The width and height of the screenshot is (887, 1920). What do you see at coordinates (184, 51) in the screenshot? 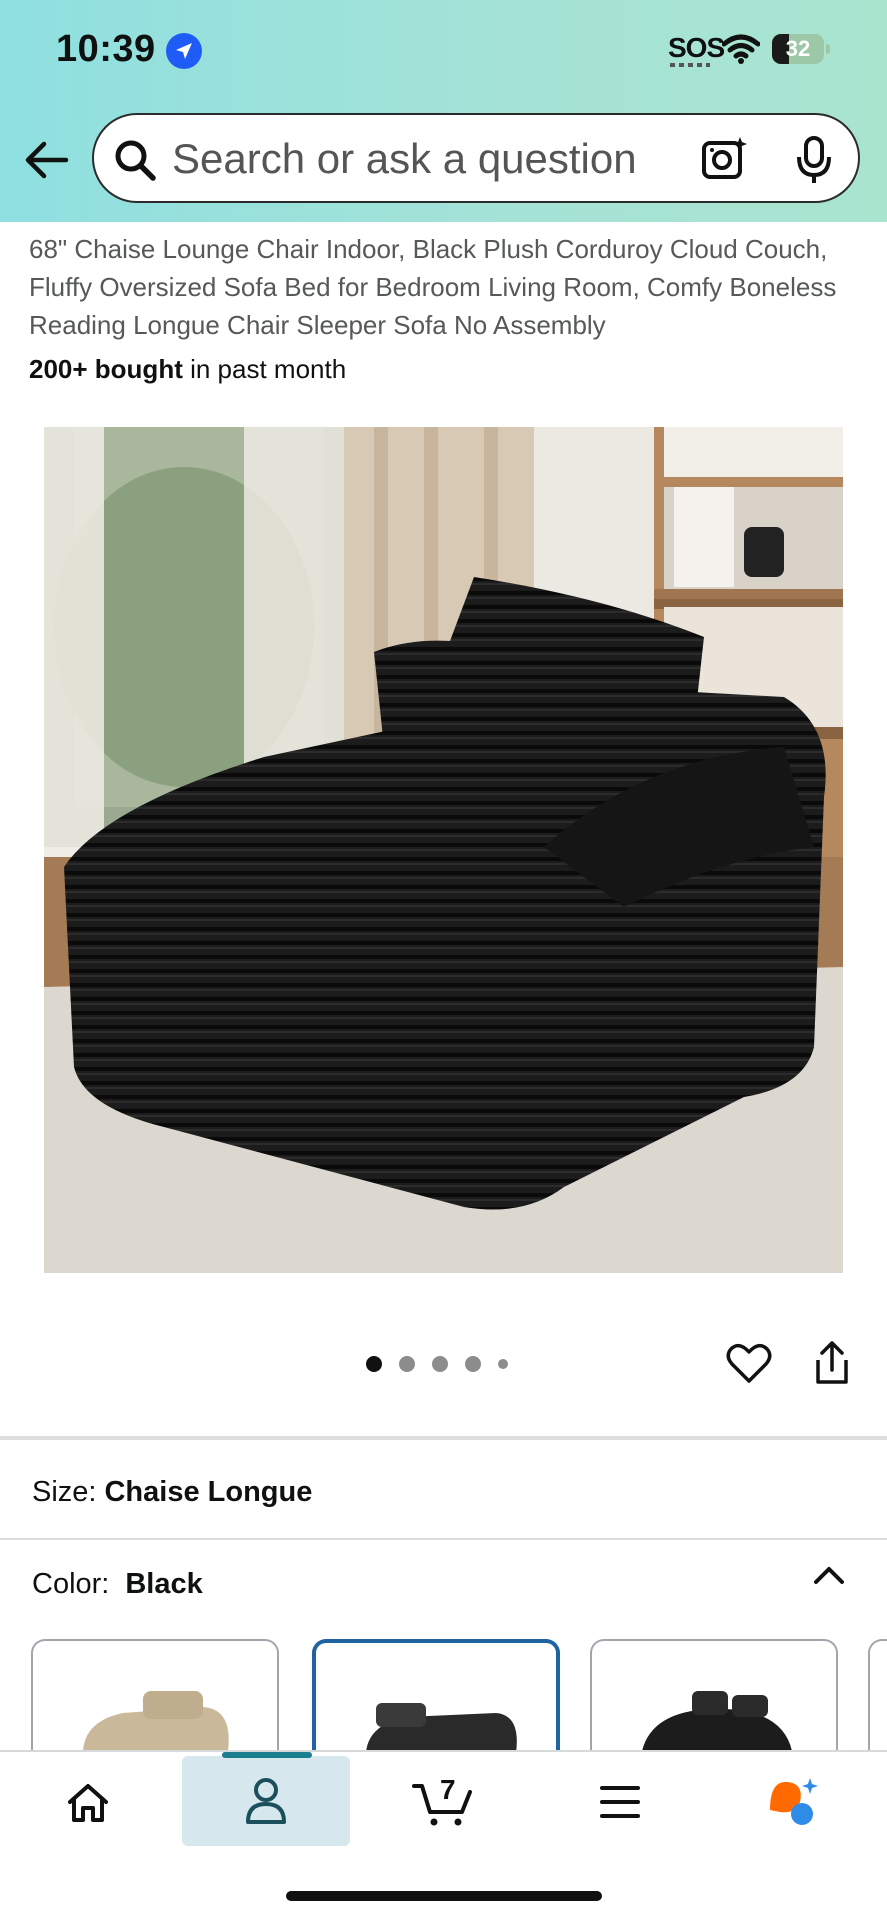
I see `location-arrow-icon` at bounding box center [184, 51].